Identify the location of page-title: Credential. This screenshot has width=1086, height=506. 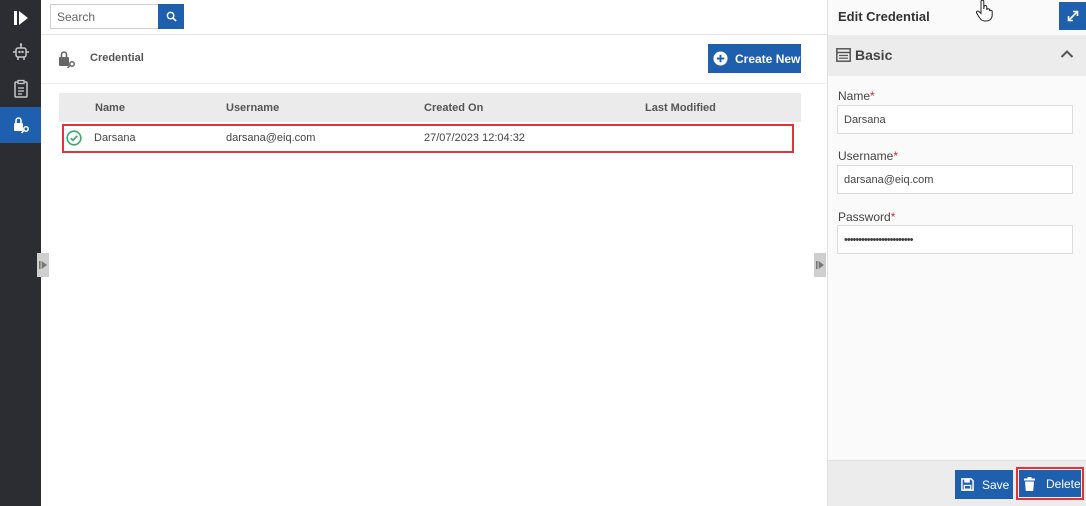
(117, 58).